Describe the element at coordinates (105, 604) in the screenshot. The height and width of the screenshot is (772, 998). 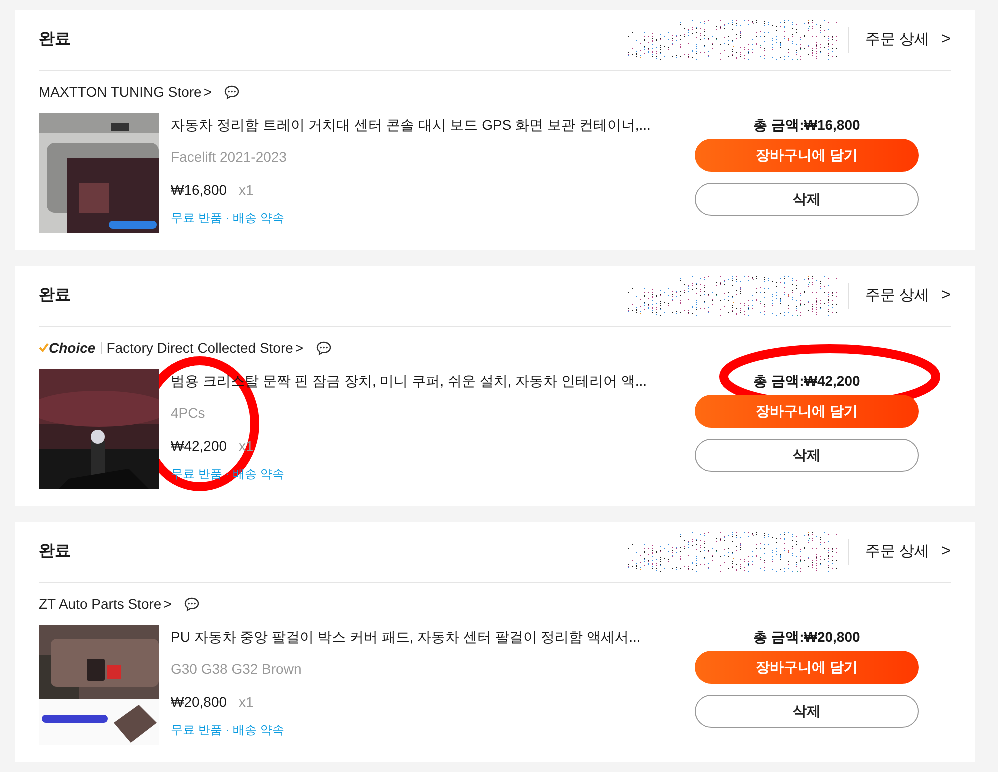
I see `store-link: ZT Auto Parts Store>` at that location.